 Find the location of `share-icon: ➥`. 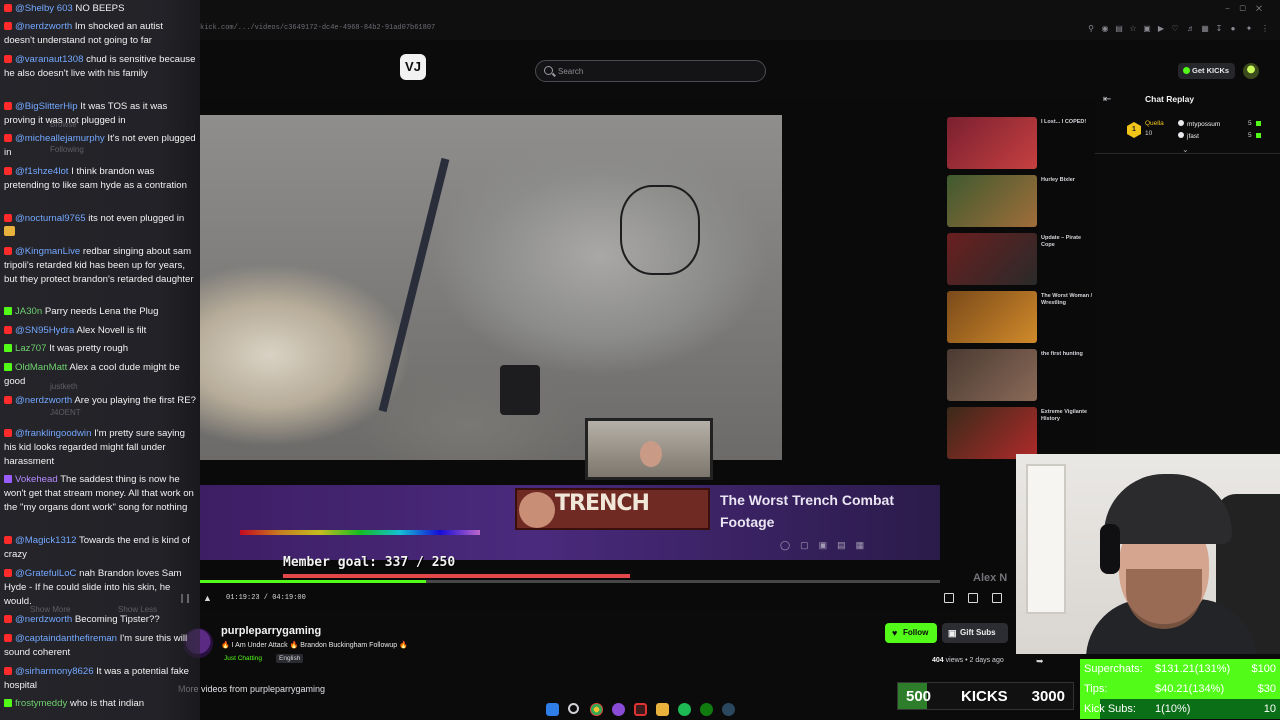

share-icon: ➥ is located at coordinates (1040, 661).